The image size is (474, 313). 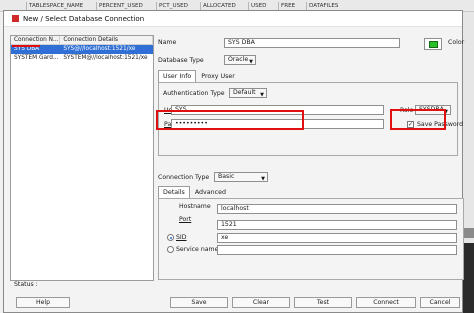 I want to click on status-label: Status :, so click(x=26, y=284).